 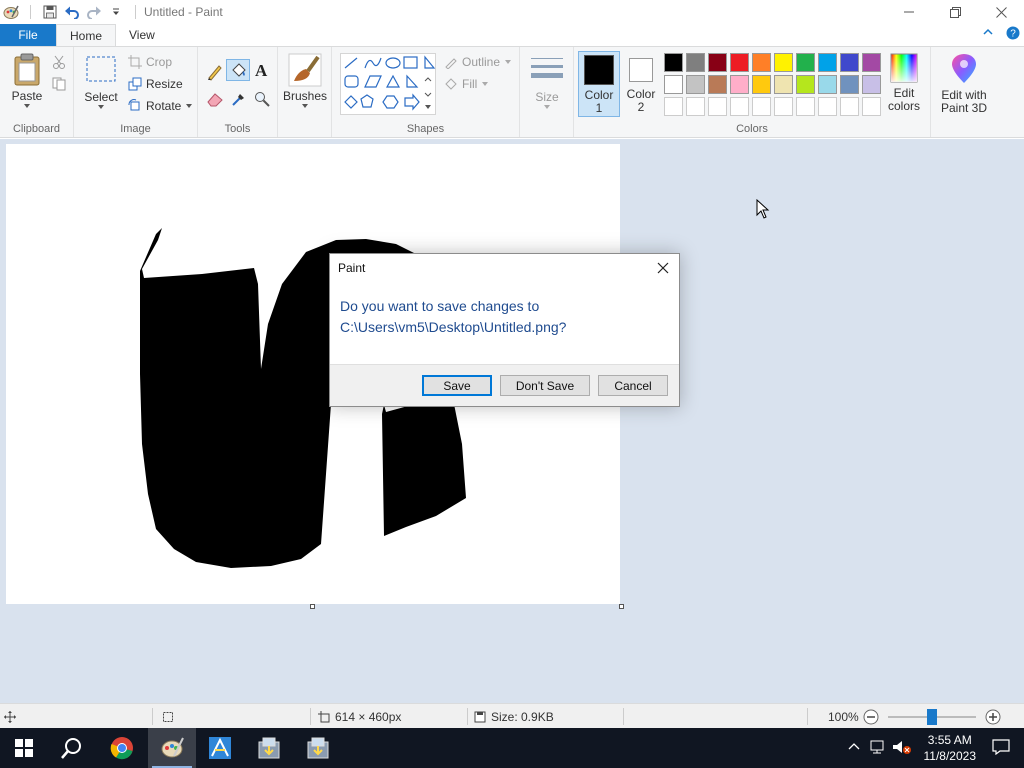 I want to click on select-button: Select, so click(x=101, y=82).